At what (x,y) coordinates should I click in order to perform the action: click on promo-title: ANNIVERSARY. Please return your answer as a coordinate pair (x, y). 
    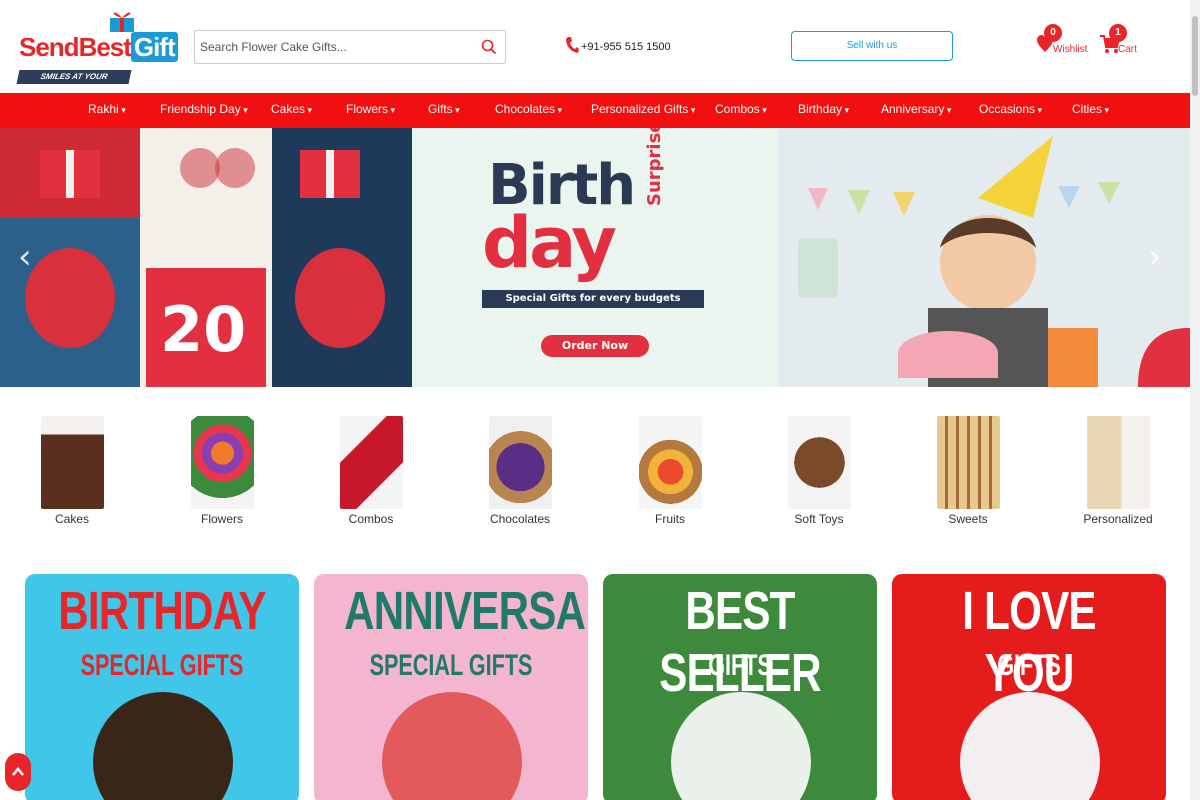
    Looking at the image, I should click on (466, 611).